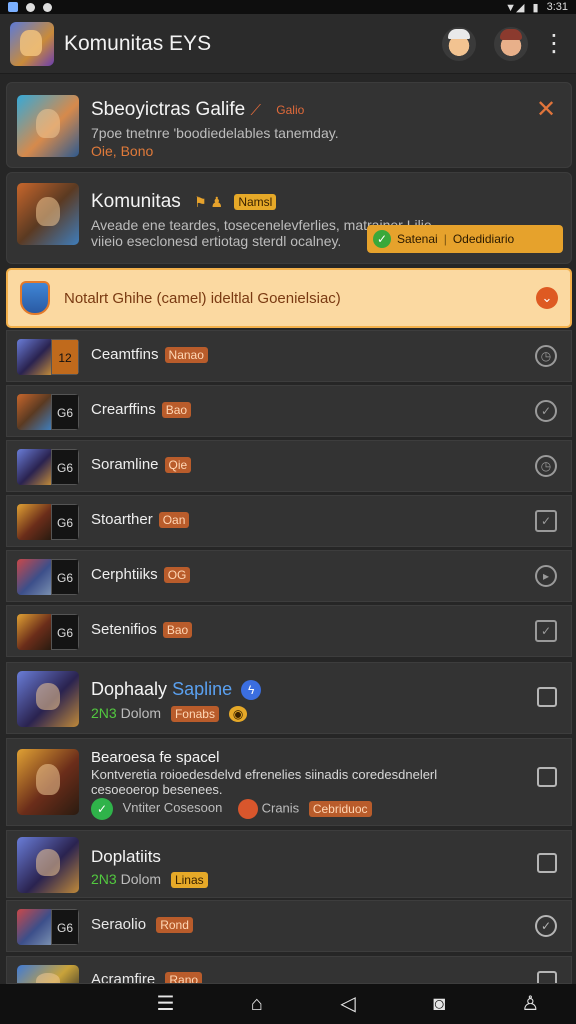 The height and width of the screenshot is (1024, 576). I want to click on community-title: Komunitas, so click(136, 201).